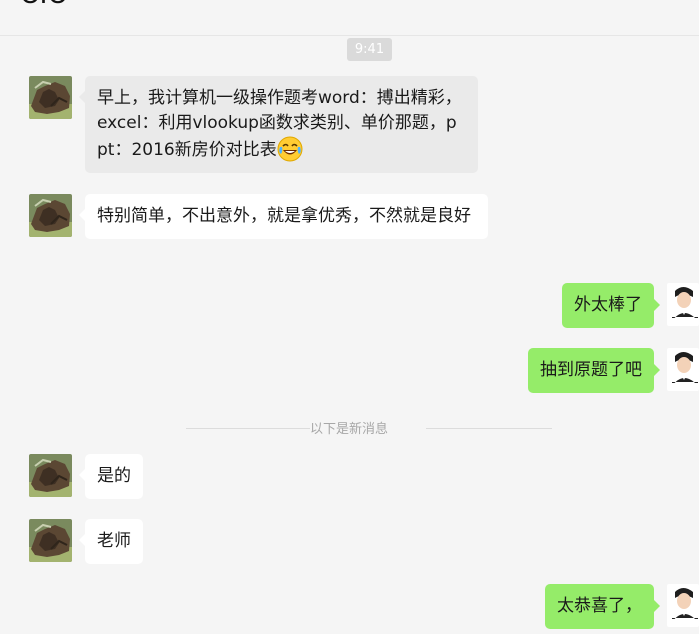 The width and height of the screenshot is (699, 634). Describe the element at coordinates (44, 5) in the screenshot. I see `chat-title: O.O` at that location.